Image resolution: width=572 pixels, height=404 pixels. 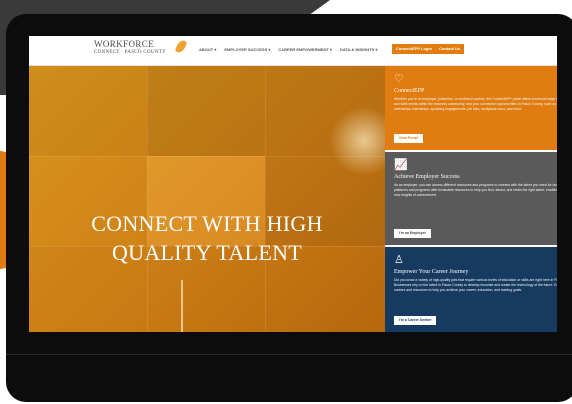 What do you see at coordinates (427, 177) in the screenshot?
I see `card-title: Achieve Employer Success` at bounding box center [427, 177].